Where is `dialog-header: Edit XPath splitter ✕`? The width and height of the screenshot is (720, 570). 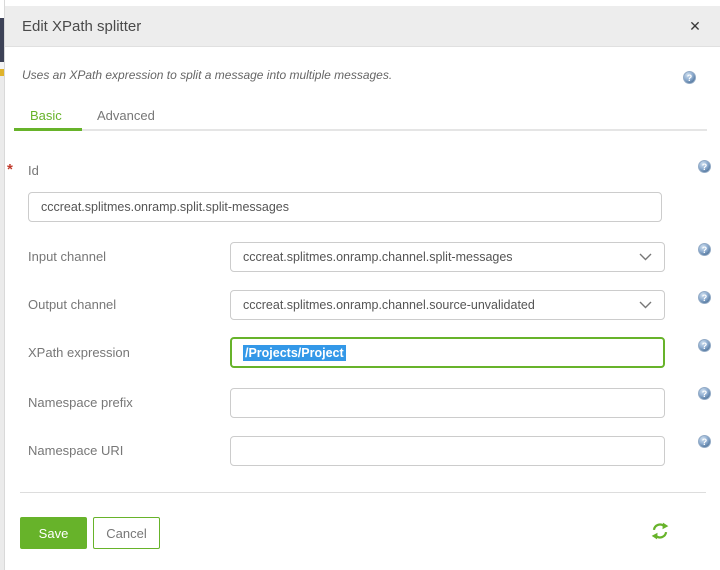
dialog-header: Edit XPath splitter ✕ is located at coordinates (362, 26).